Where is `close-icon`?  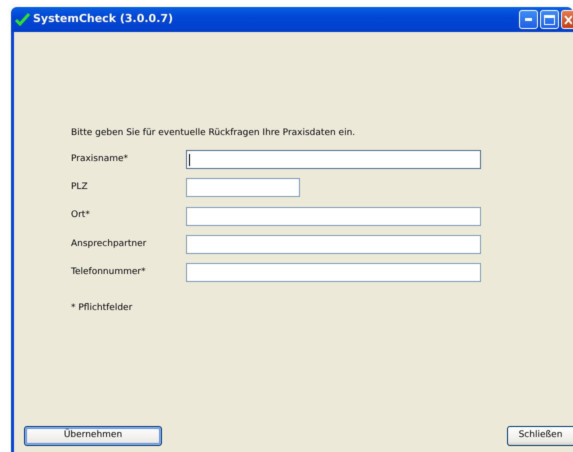
close-icon is located at coordinates (568, 19).